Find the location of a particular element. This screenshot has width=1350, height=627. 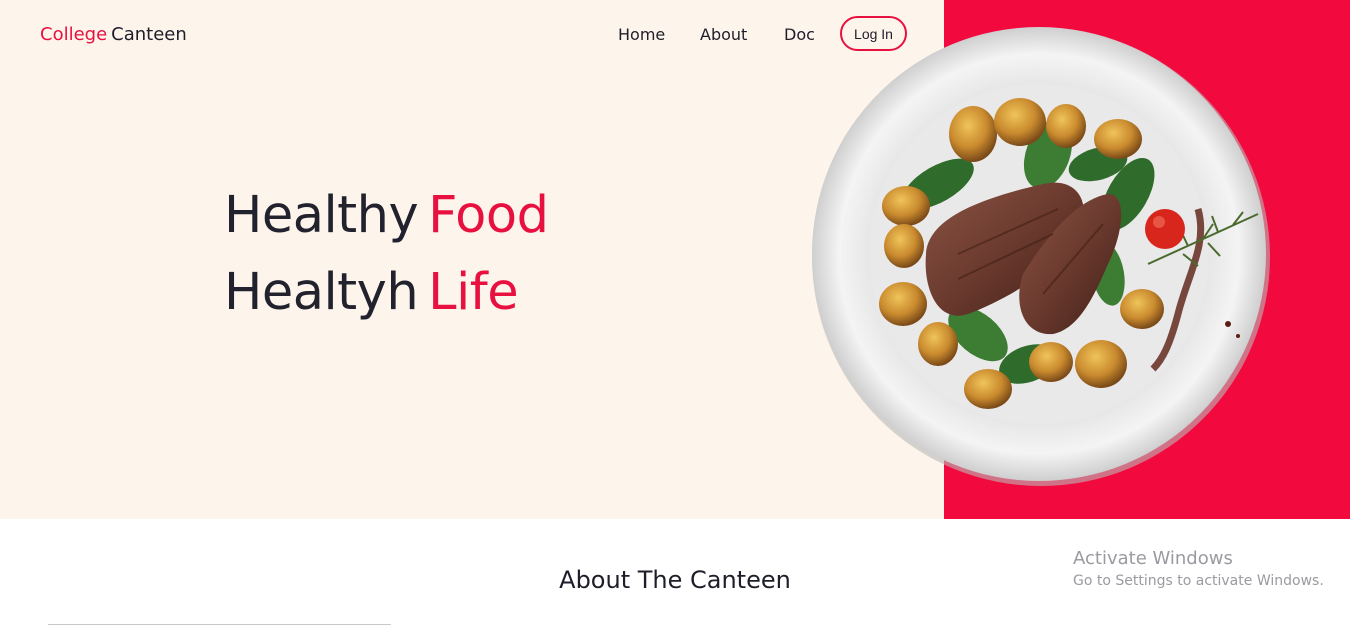

activate-windows-subtitle: Go to Settings to activate Windows. is located at coordinates (1198, 581).